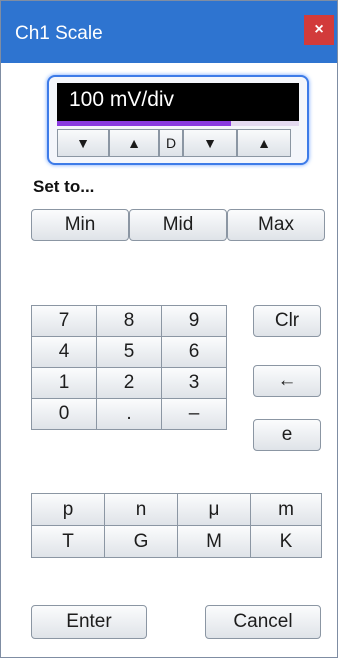 This screenshot has height=658, width=338. I want to click on coarse-down-button: ▼, so click(83, 143).